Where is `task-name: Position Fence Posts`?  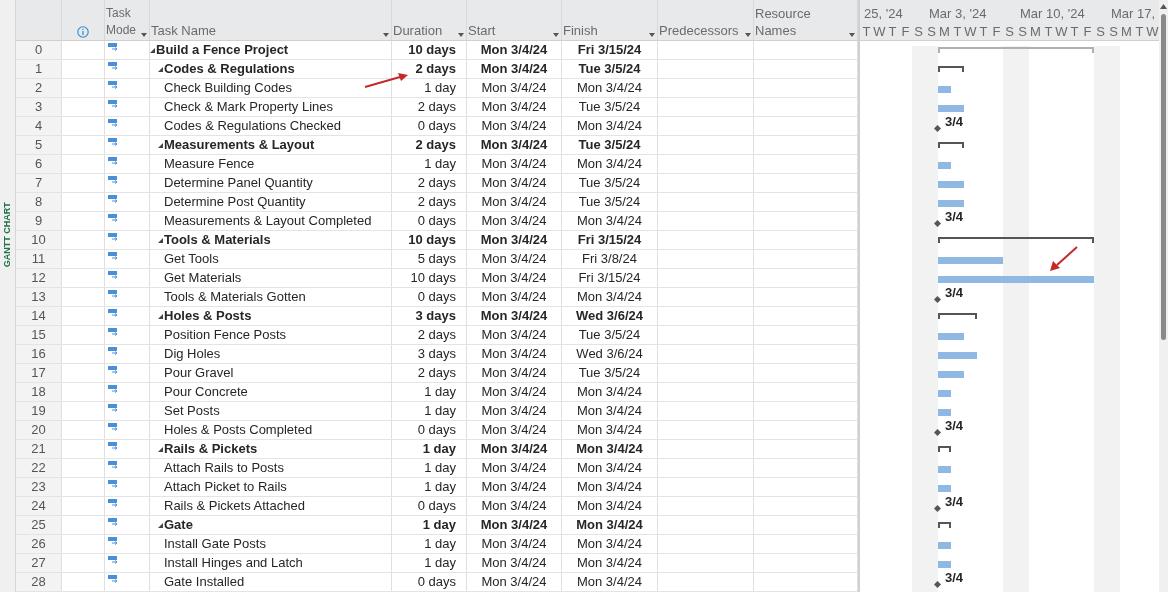 task-name: Position Fence Posts is located at coordinates (225, 335).